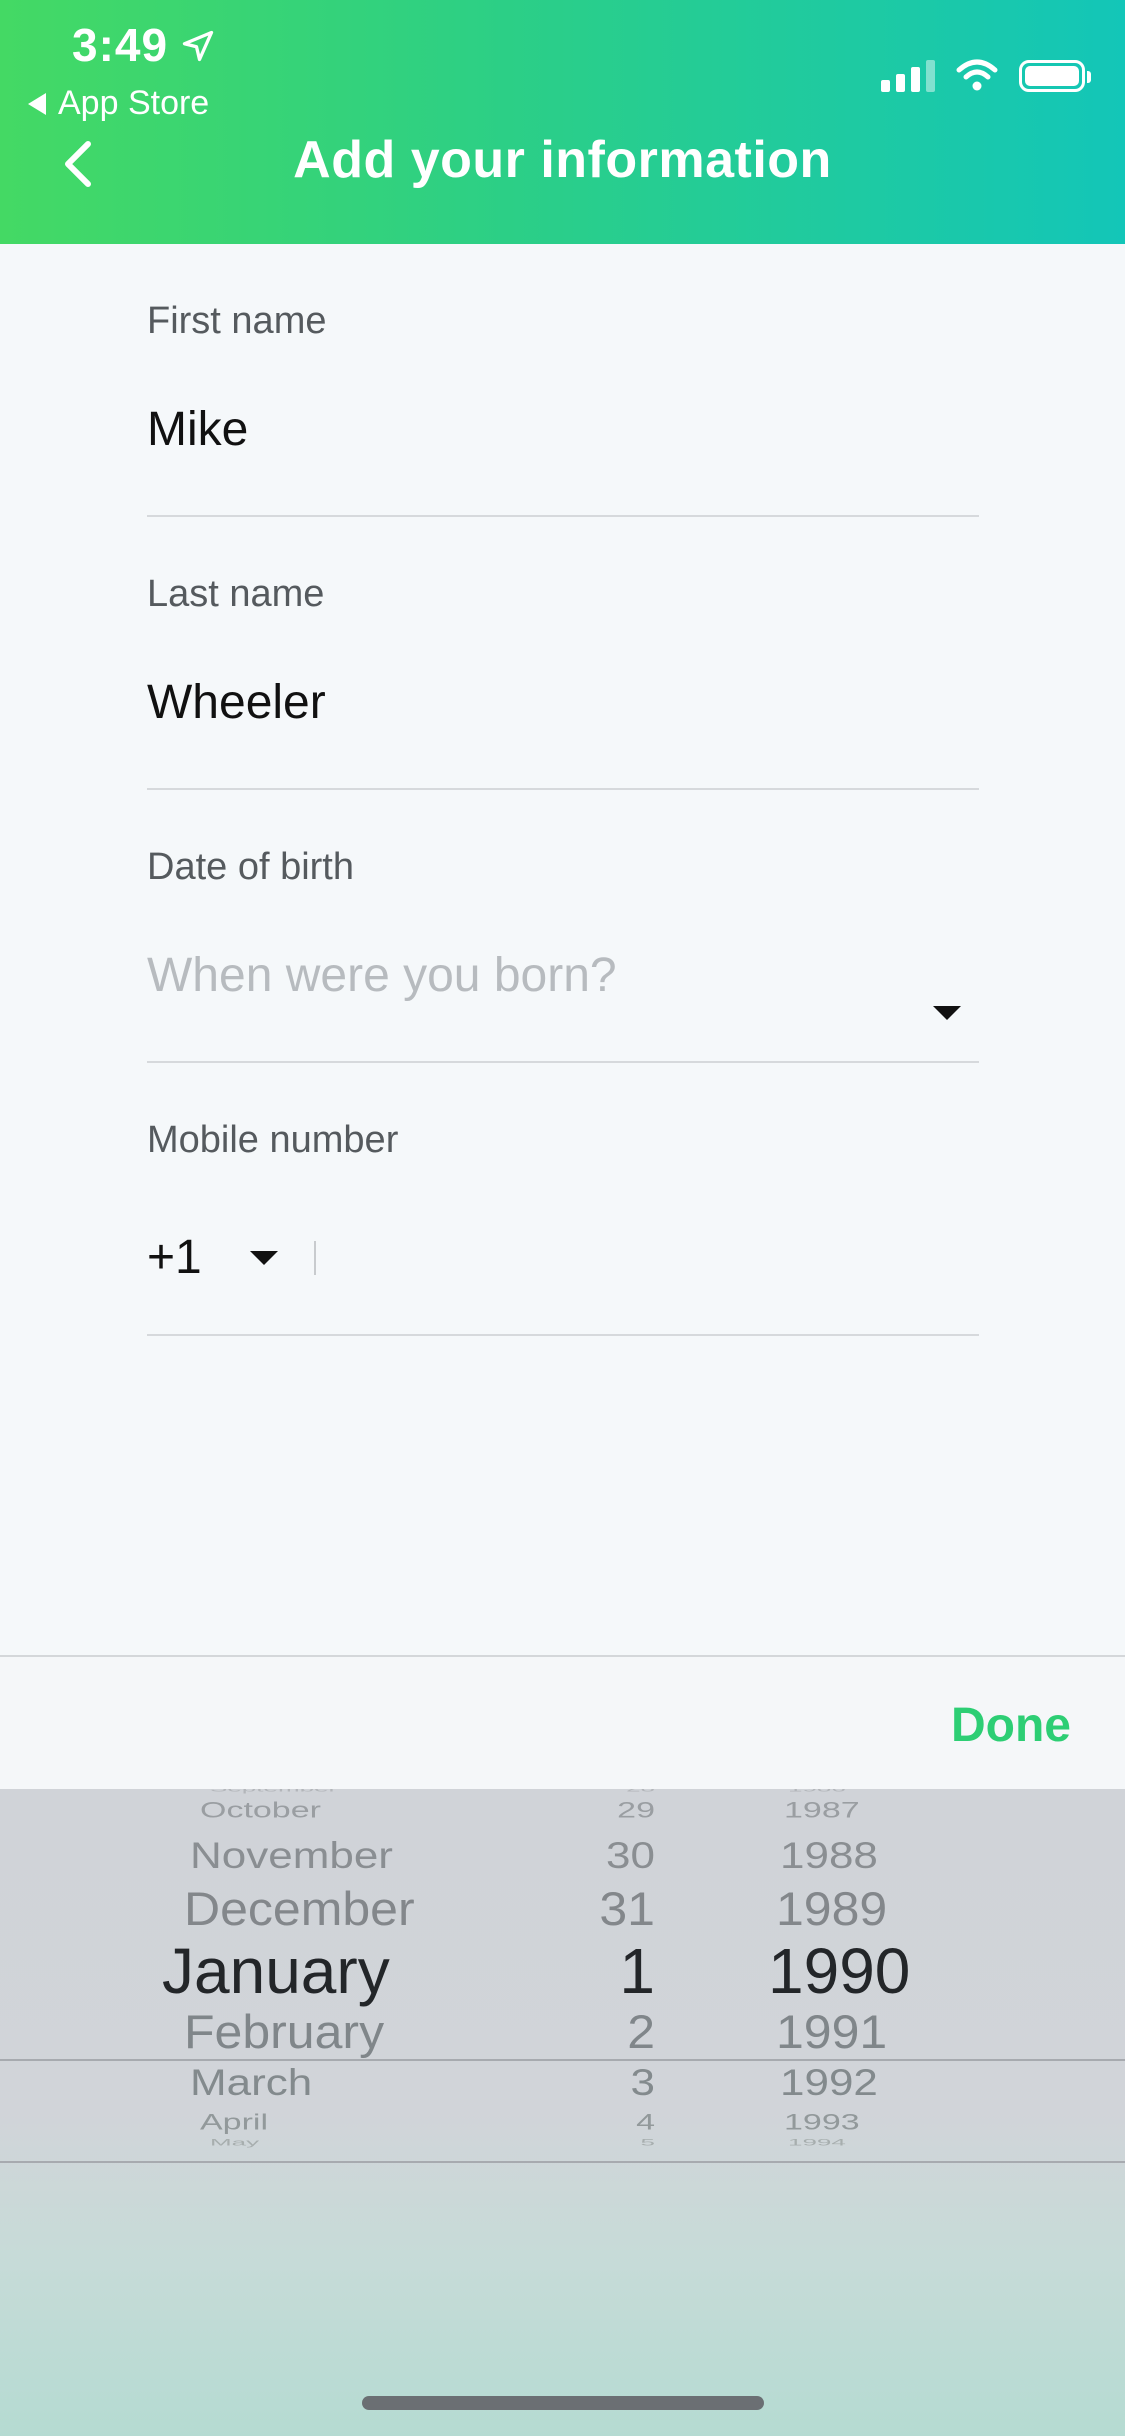 This screenshot has width=1125, height=2436. Describe the element at coordinates (273, 1140) in the screenshot. I see `mobile-number-label: Mobile number` at that location.